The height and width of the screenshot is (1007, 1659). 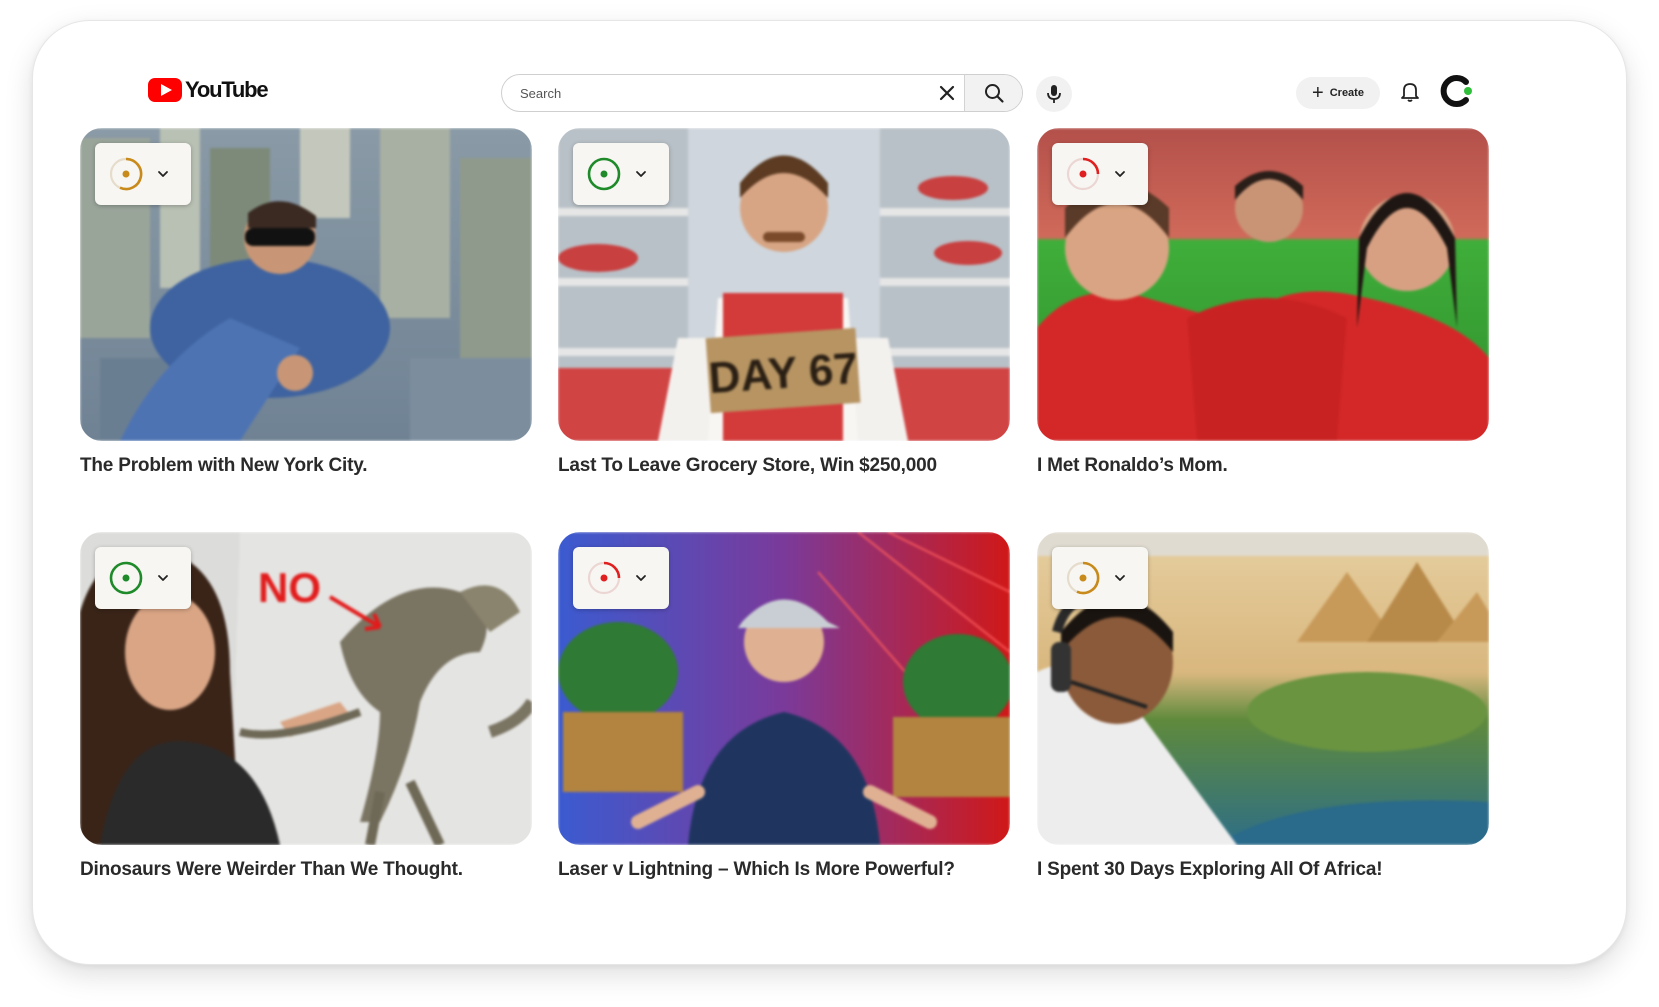 What do you see at coordinates (289, 587) in the screenshot?
I see `thumbnail-no-text: NO` at bounding box center [289, 587].